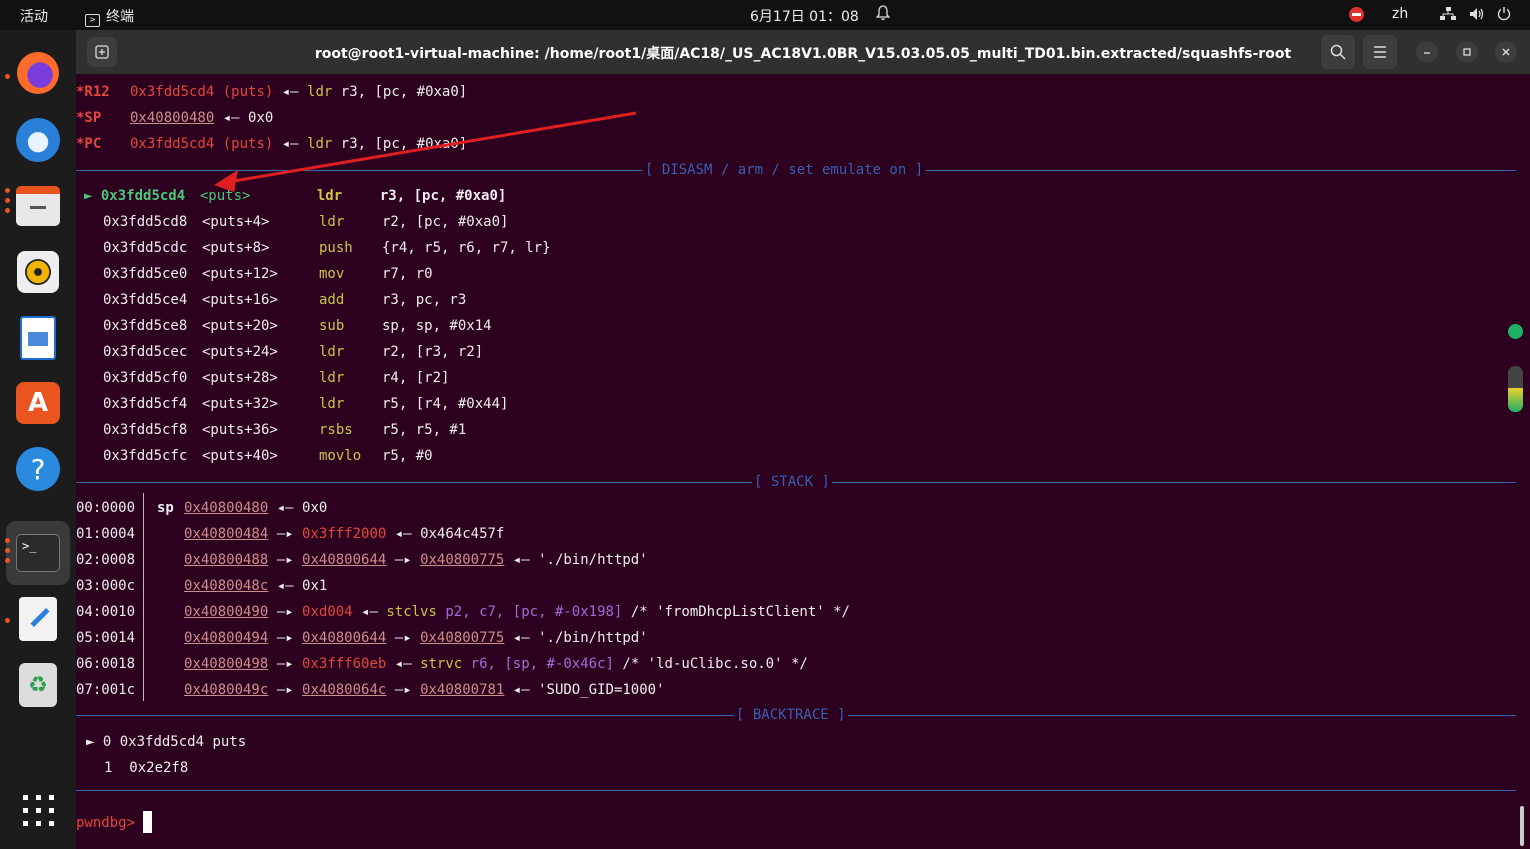 Image resolution: width=1530 pixels, height=849 pixels. What do you see at coordinates (425, 151) in the screenshot?
I see `red-arrow-annotation` at bounding box center [425, 151].